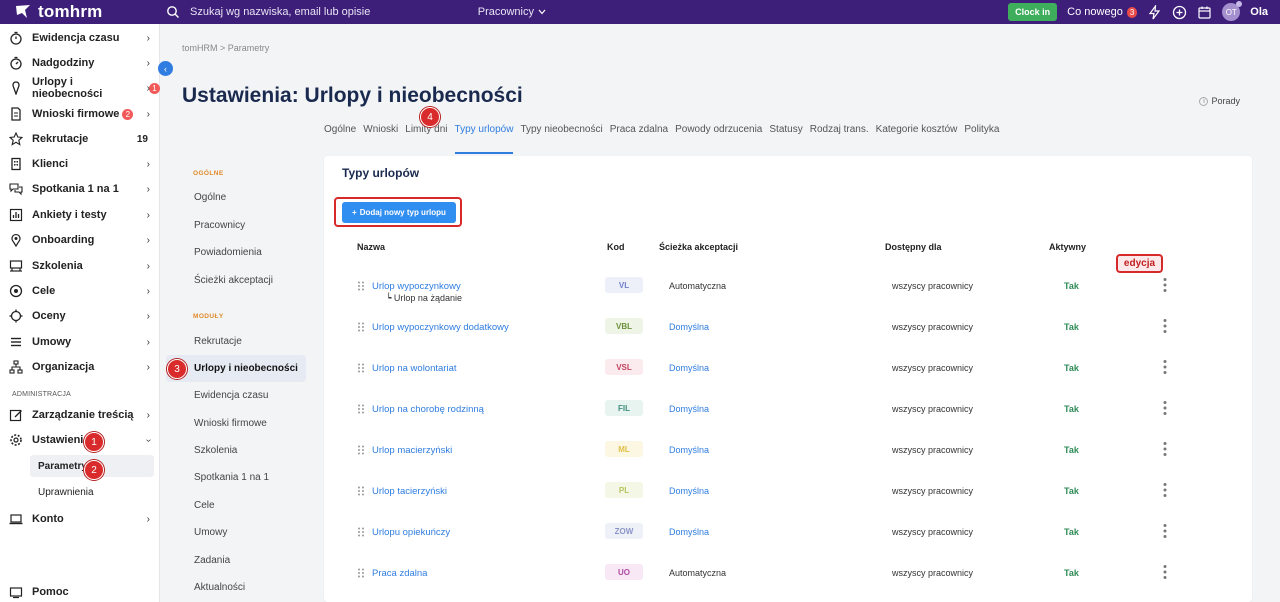 This screenshot has width=1280, height=602. I want to click on subnav-item: Umowy, so click(236, 532).